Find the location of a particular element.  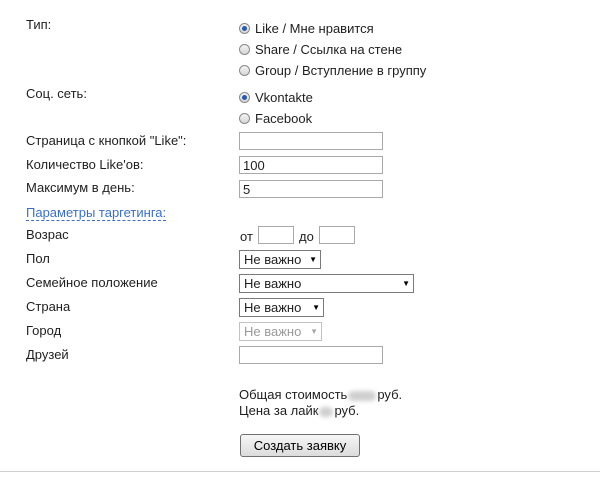

max-per-day-label: Максимум в день: is located at coordinates (80, 187).